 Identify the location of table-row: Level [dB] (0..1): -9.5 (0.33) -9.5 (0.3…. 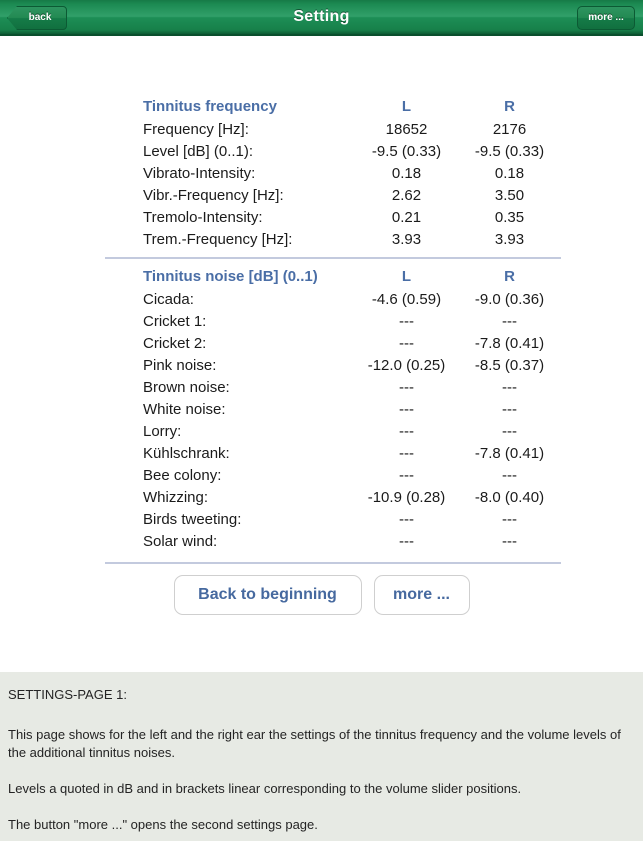
(333, 151).